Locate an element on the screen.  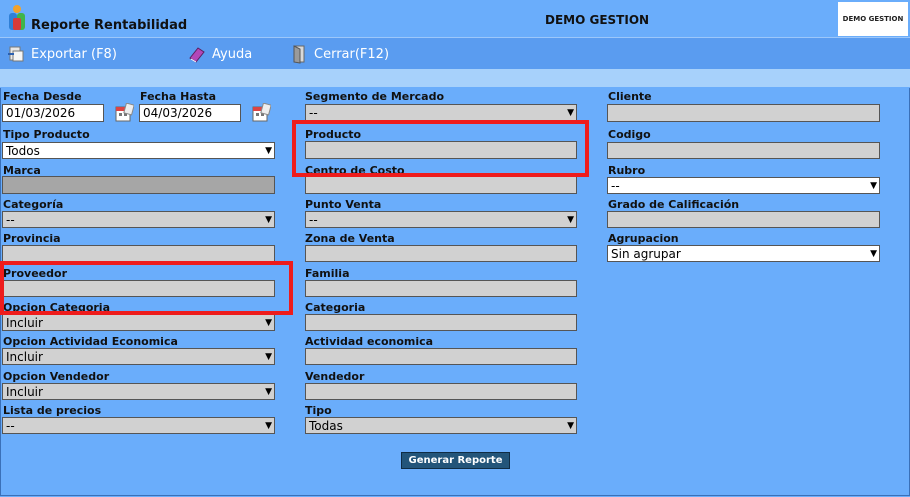
agrupacion-select: Sin agrupar ▼ is located at coordinates (743, 253).